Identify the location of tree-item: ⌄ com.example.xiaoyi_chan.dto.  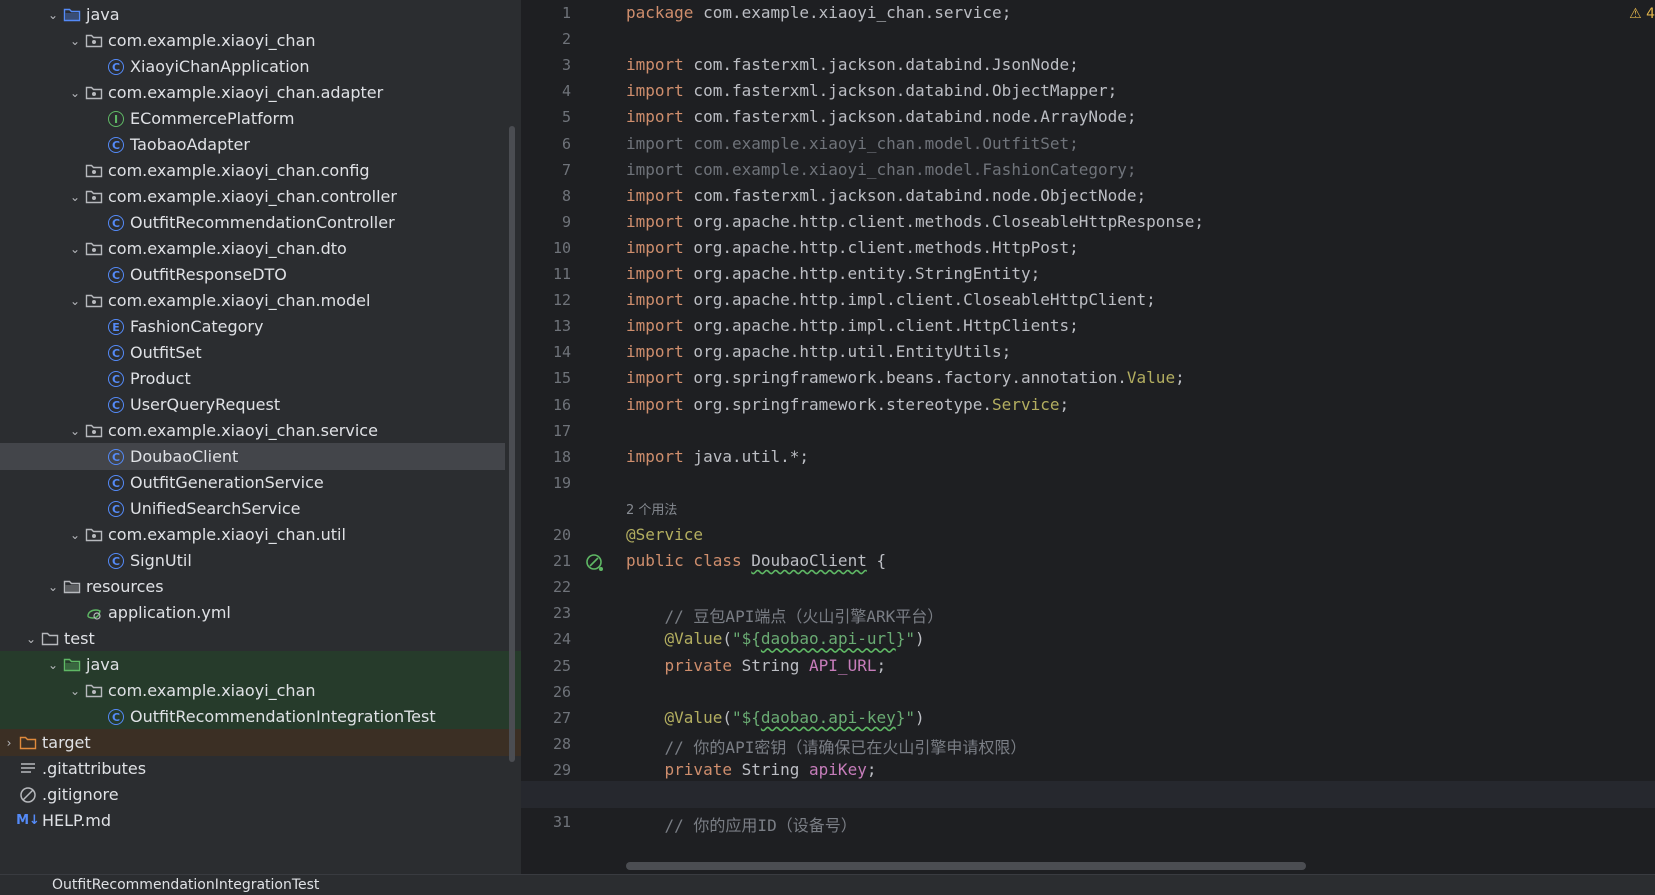
(252, 248).